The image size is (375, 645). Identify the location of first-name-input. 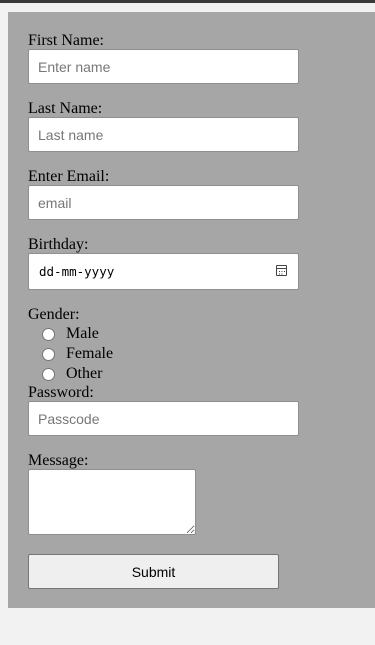
(163, 66).